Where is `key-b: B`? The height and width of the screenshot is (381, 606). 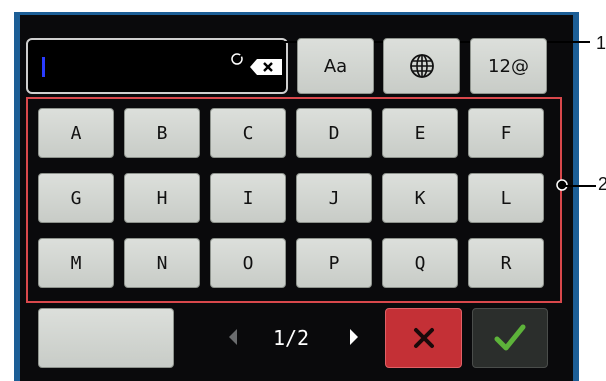 key-b: B is located at coordinates (162, 133).